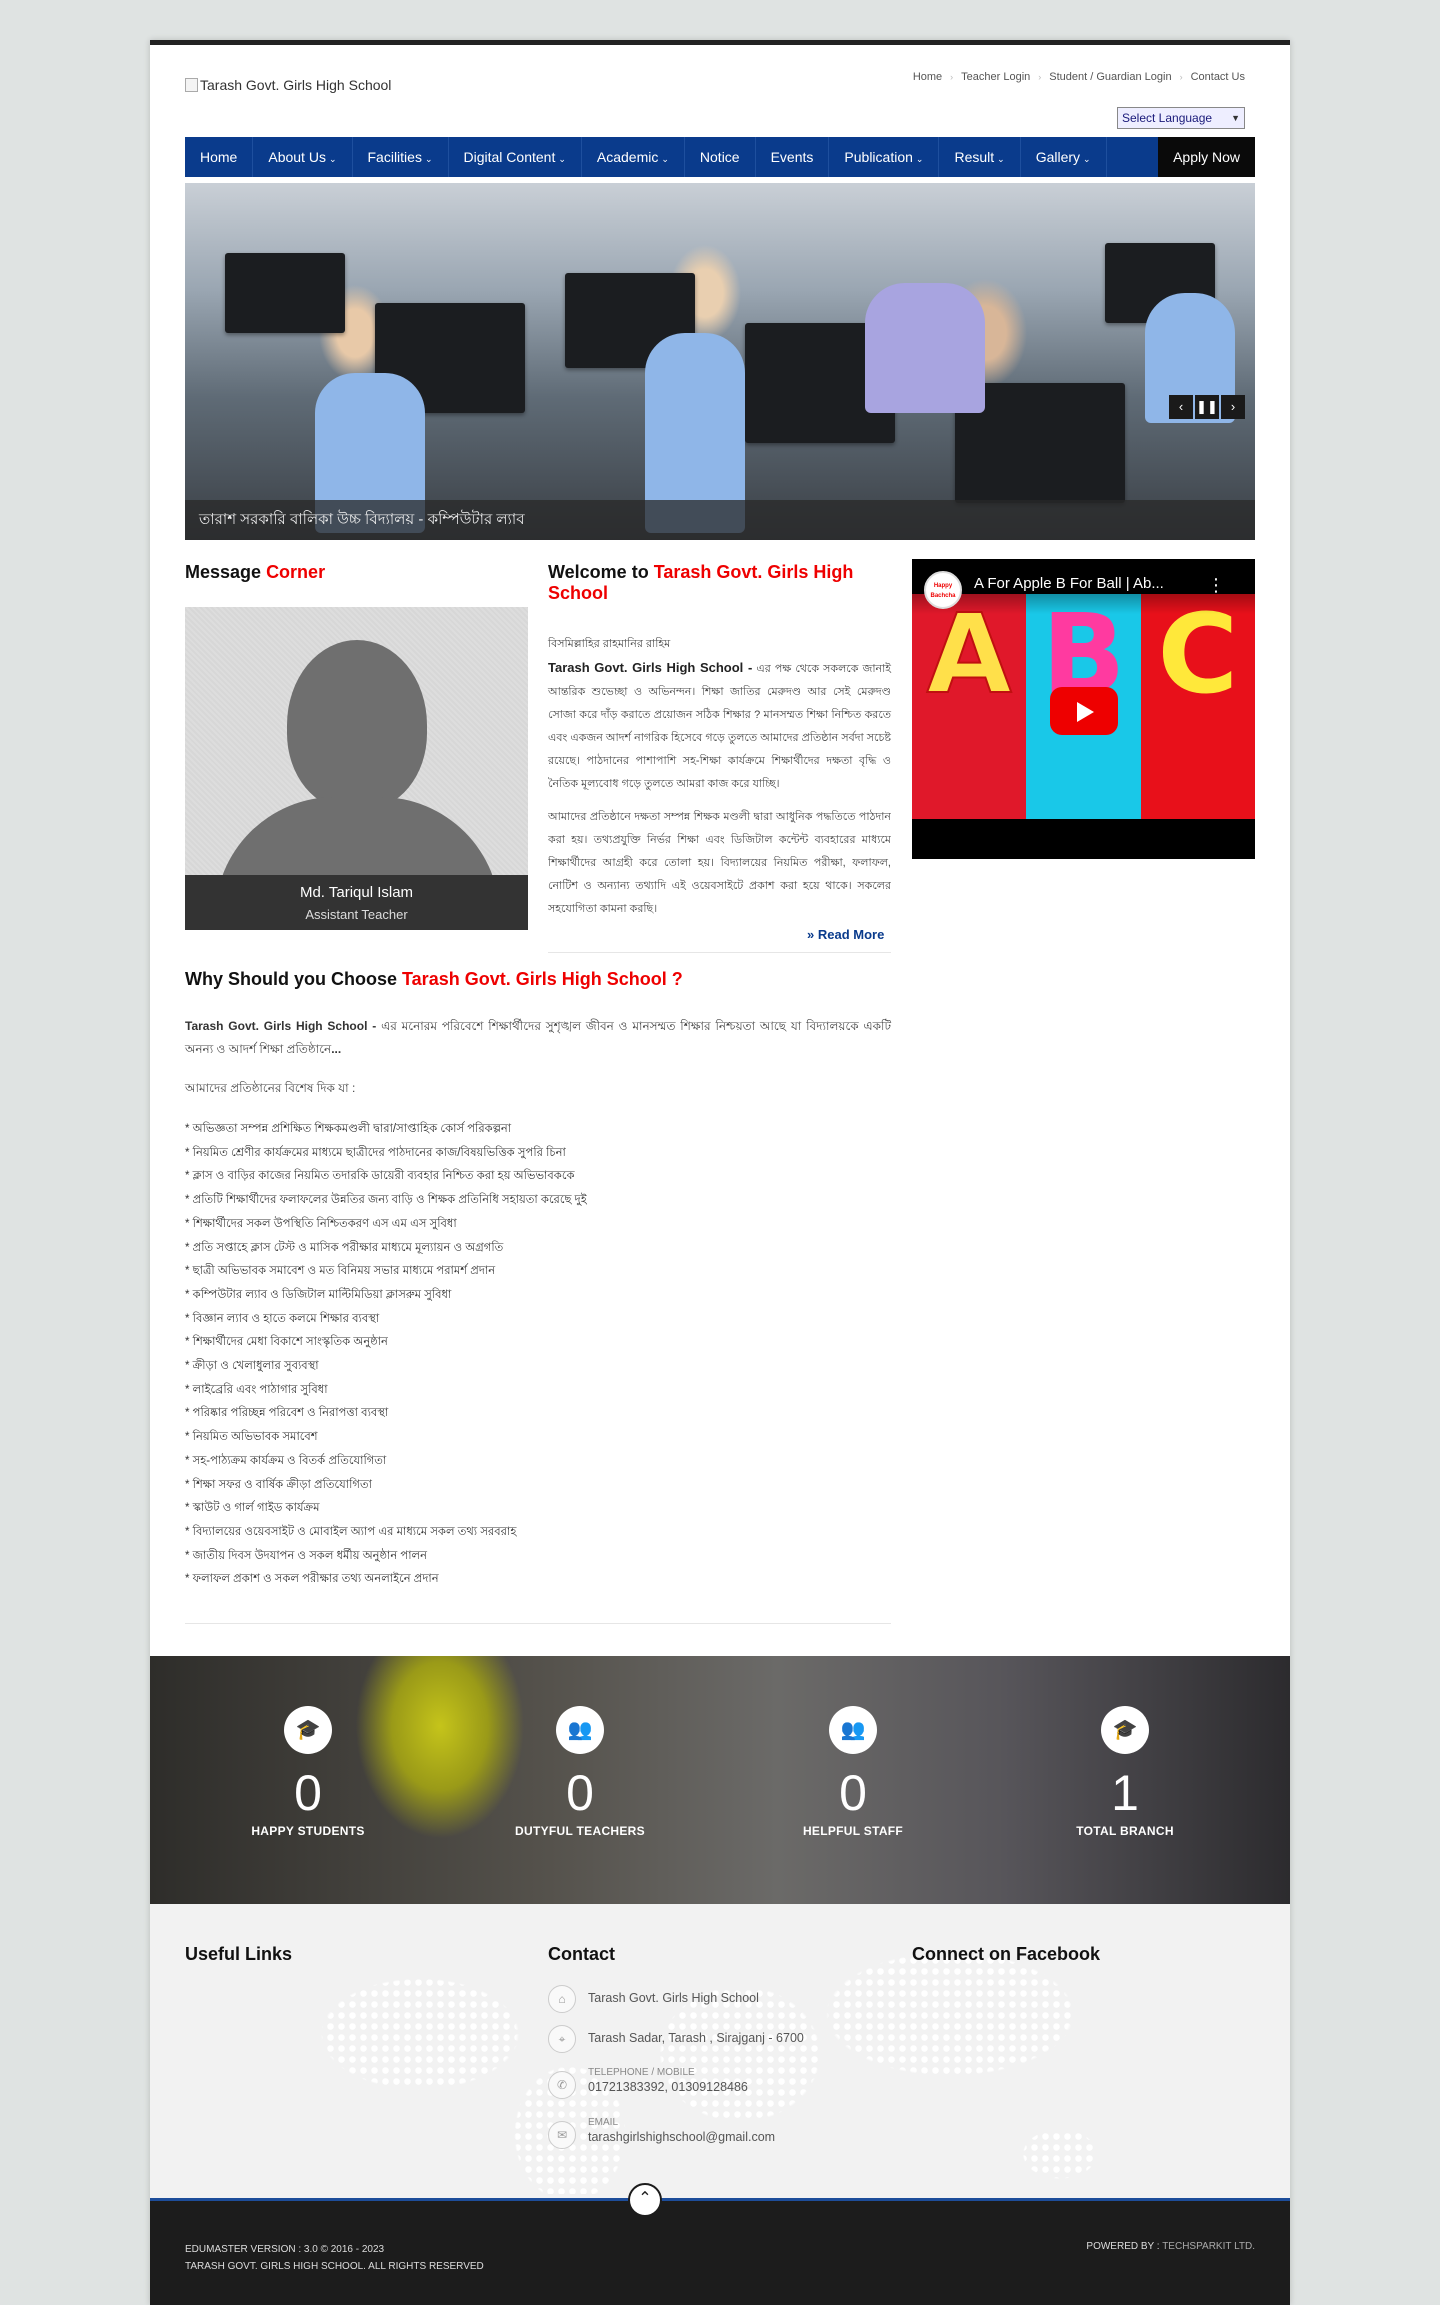 The image size is (1440, 2305). What do you see at coordinates (1216, 585) in the screenshot?
I see `more-options-icon: ⋮` at bounding box center [1216, 585].